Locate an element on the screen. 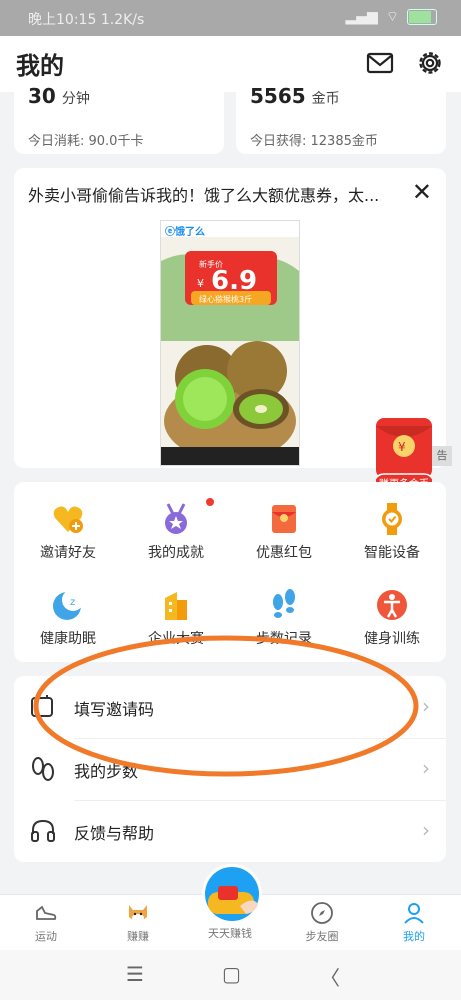 The height and width of the screenshot is (1000, 461). person-icon is located at coordinates (414, 913).